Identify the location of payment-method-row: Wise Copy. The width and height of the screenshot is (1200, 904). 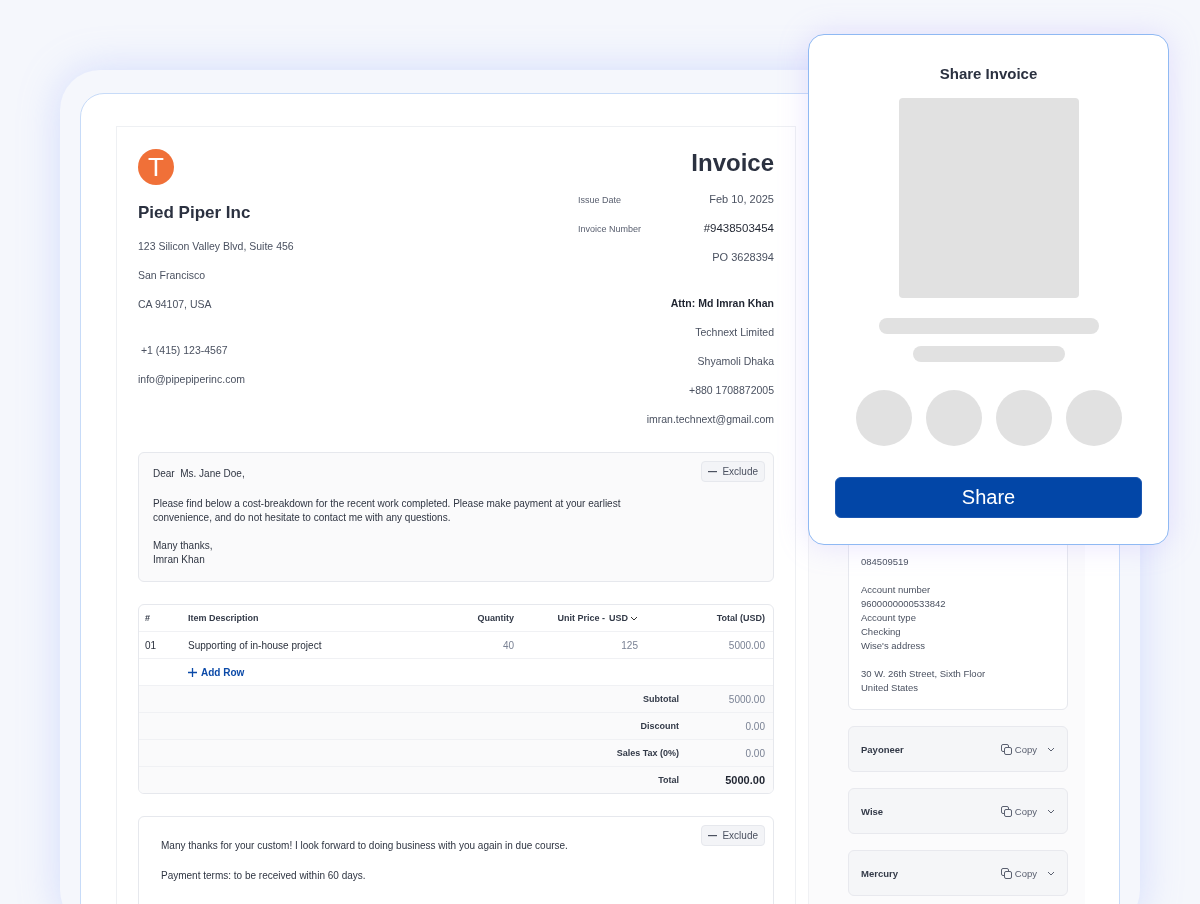
(958, 811).